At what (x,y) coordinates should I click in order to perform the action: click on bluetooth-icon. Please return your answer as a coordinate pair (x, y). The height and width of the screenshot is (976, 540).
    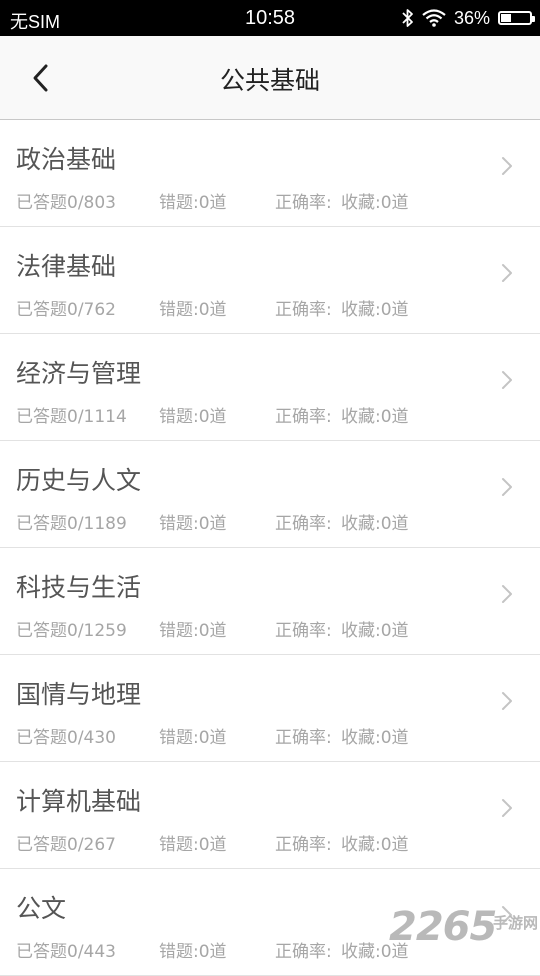
    Looking at the image, I should click on (407, 18).